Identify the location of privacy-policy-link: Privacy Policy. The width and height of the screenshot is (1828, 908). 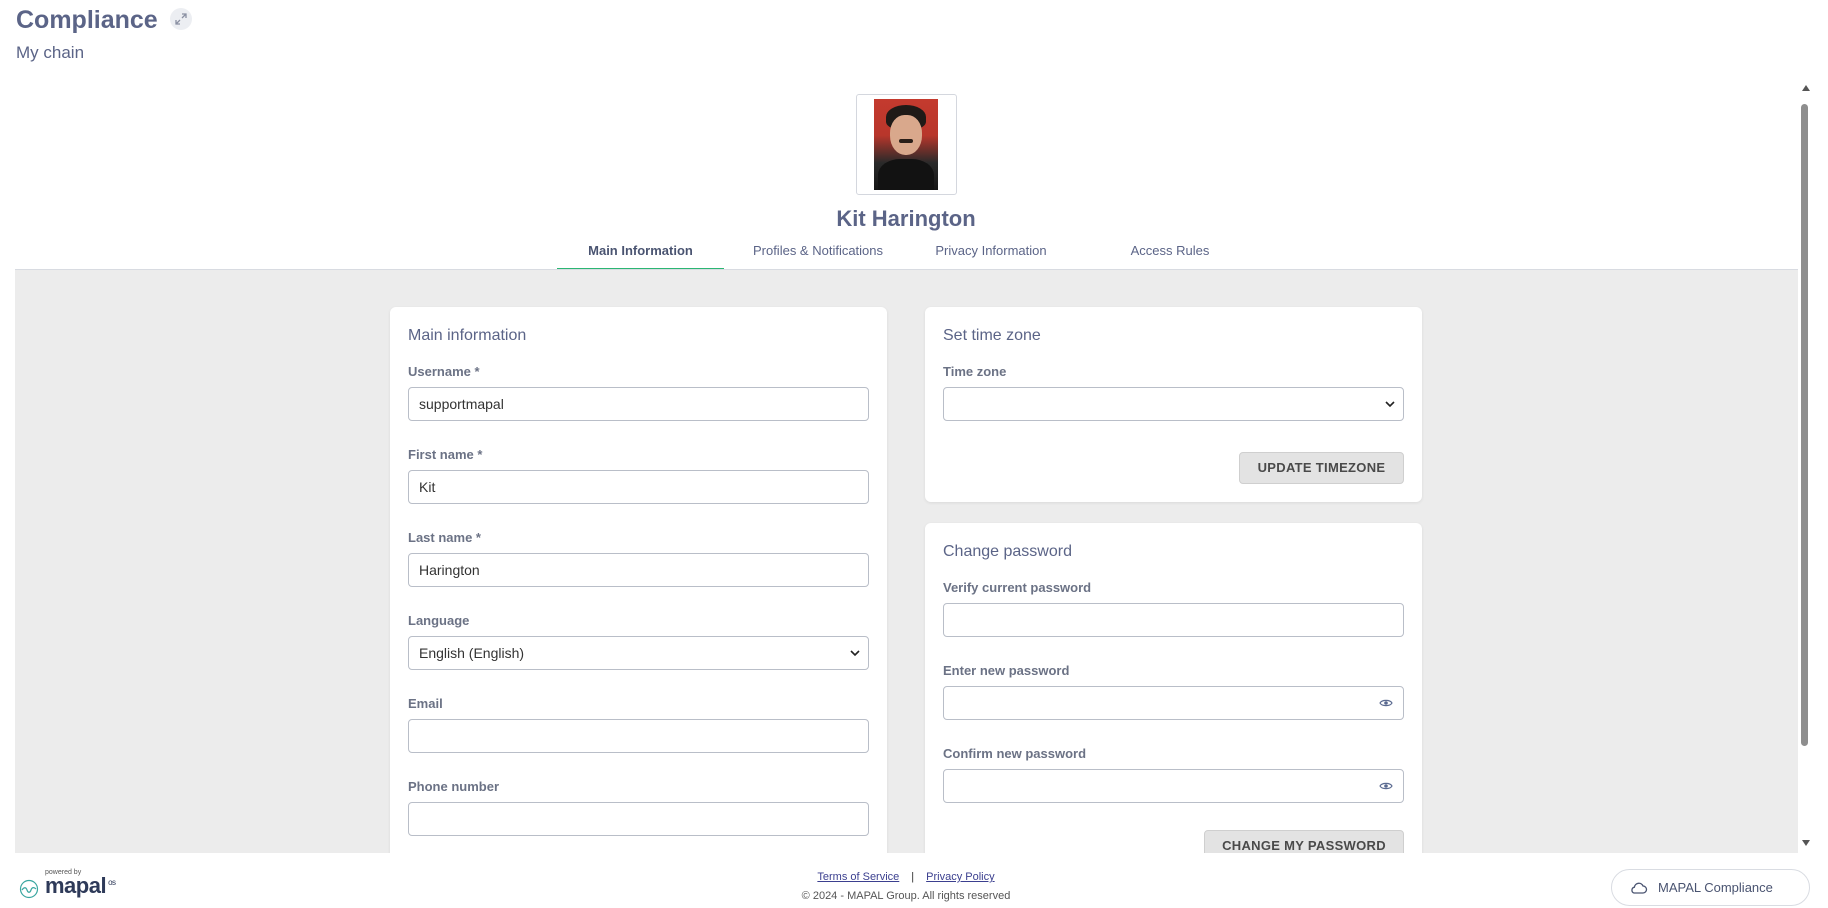
(960, 877).